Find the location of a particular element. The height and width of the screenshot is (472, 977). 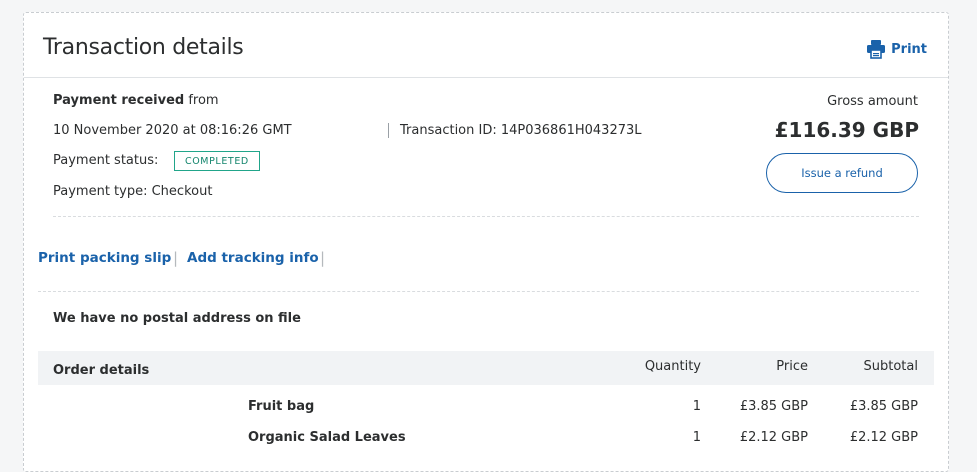

item-name: Fruit bag is located at coordinates (281, 406).